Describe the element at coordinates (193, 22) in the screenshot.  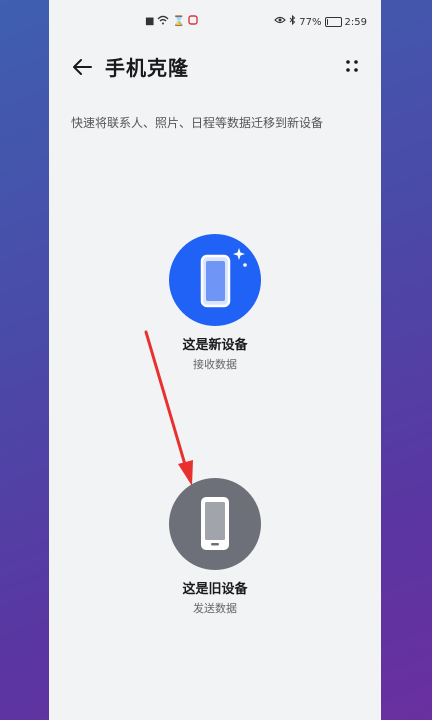
I see `notification-icon` at that location.